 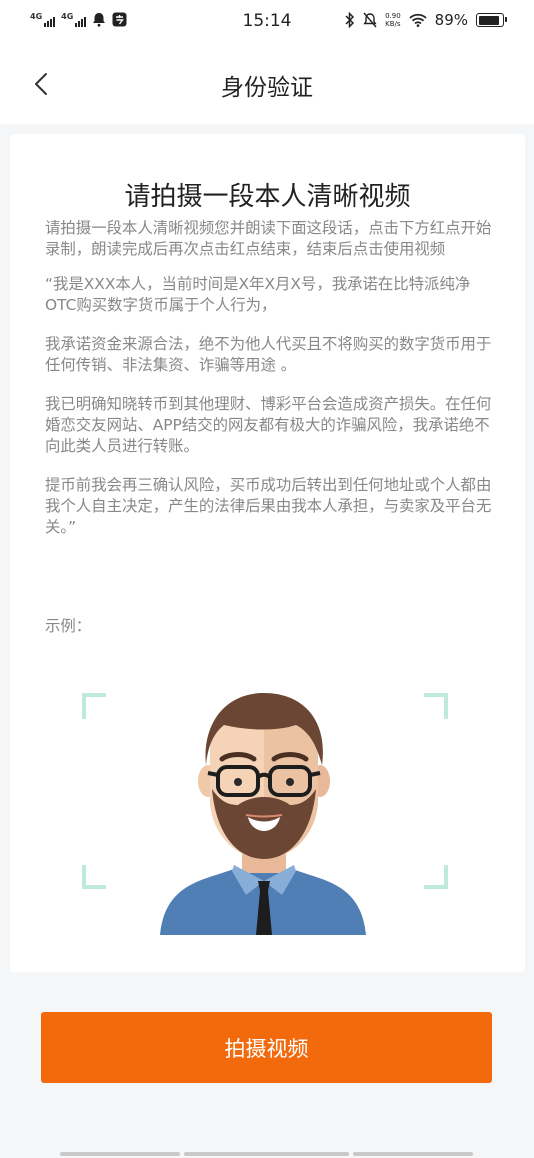 What do you see at coordinates (370, 20) in the screenshot?
I see `mute-icon` at bounding box center [370, 20].